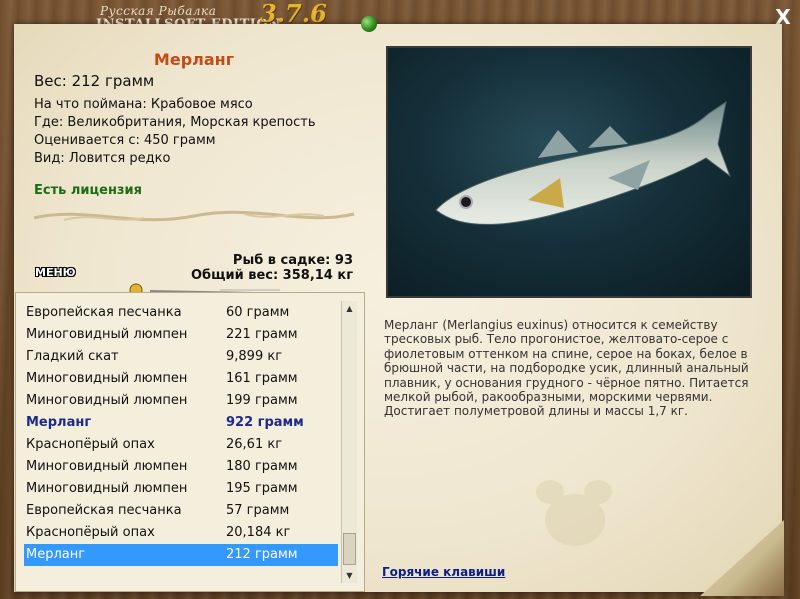  Describe the element at coordinates (443, 572) in the screenshot. I see `hotkeys-link: Горячие клавиши` at that location.